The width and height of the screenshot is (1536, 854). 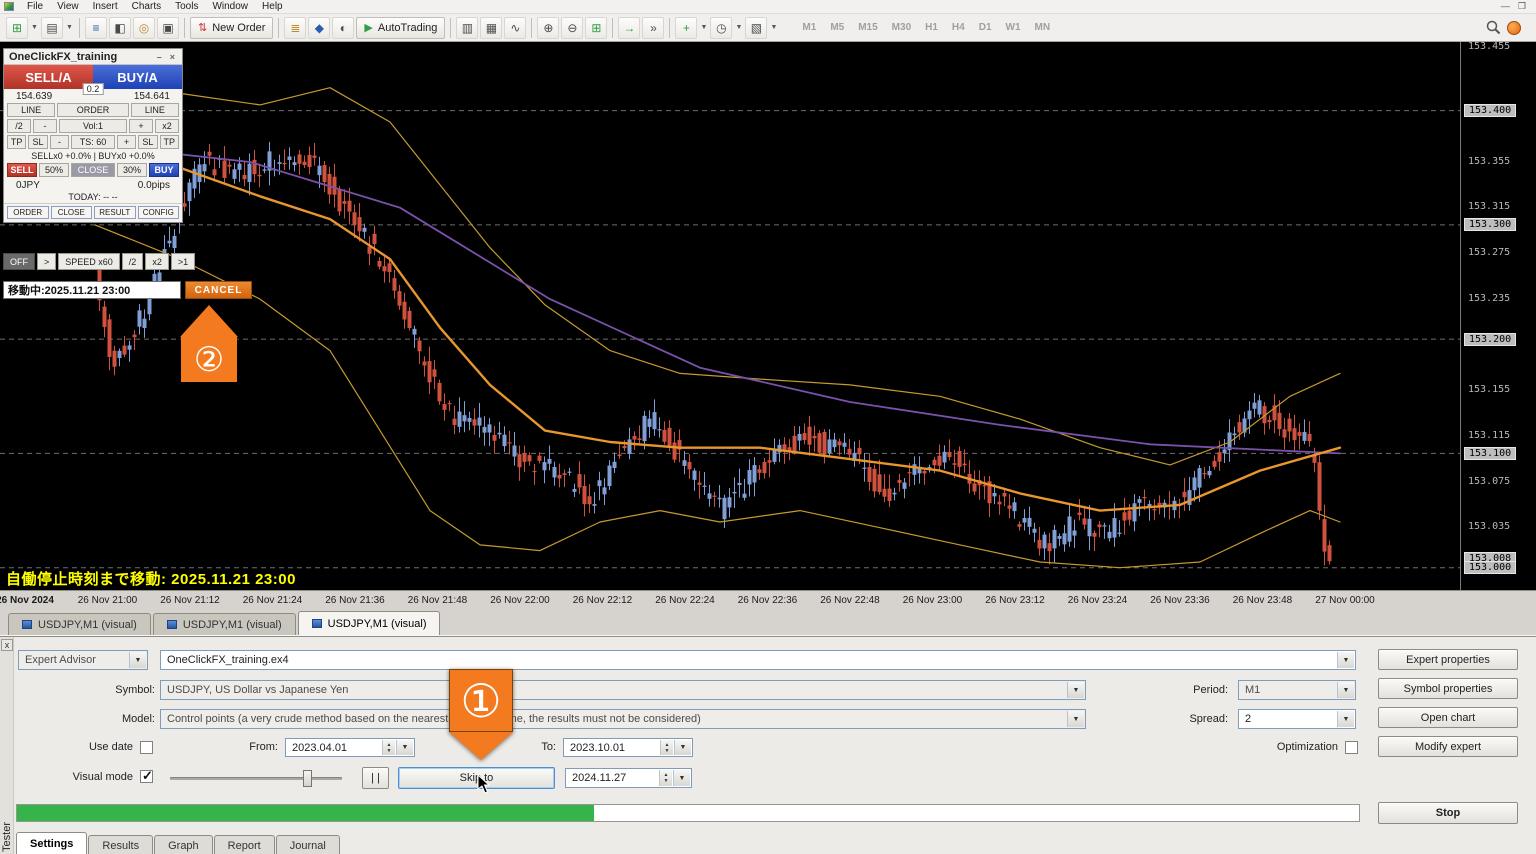 What do you see at coordinates (256, 778) in the screenshot?
I see `speed-slider-track` at bounding box center [256, 778].